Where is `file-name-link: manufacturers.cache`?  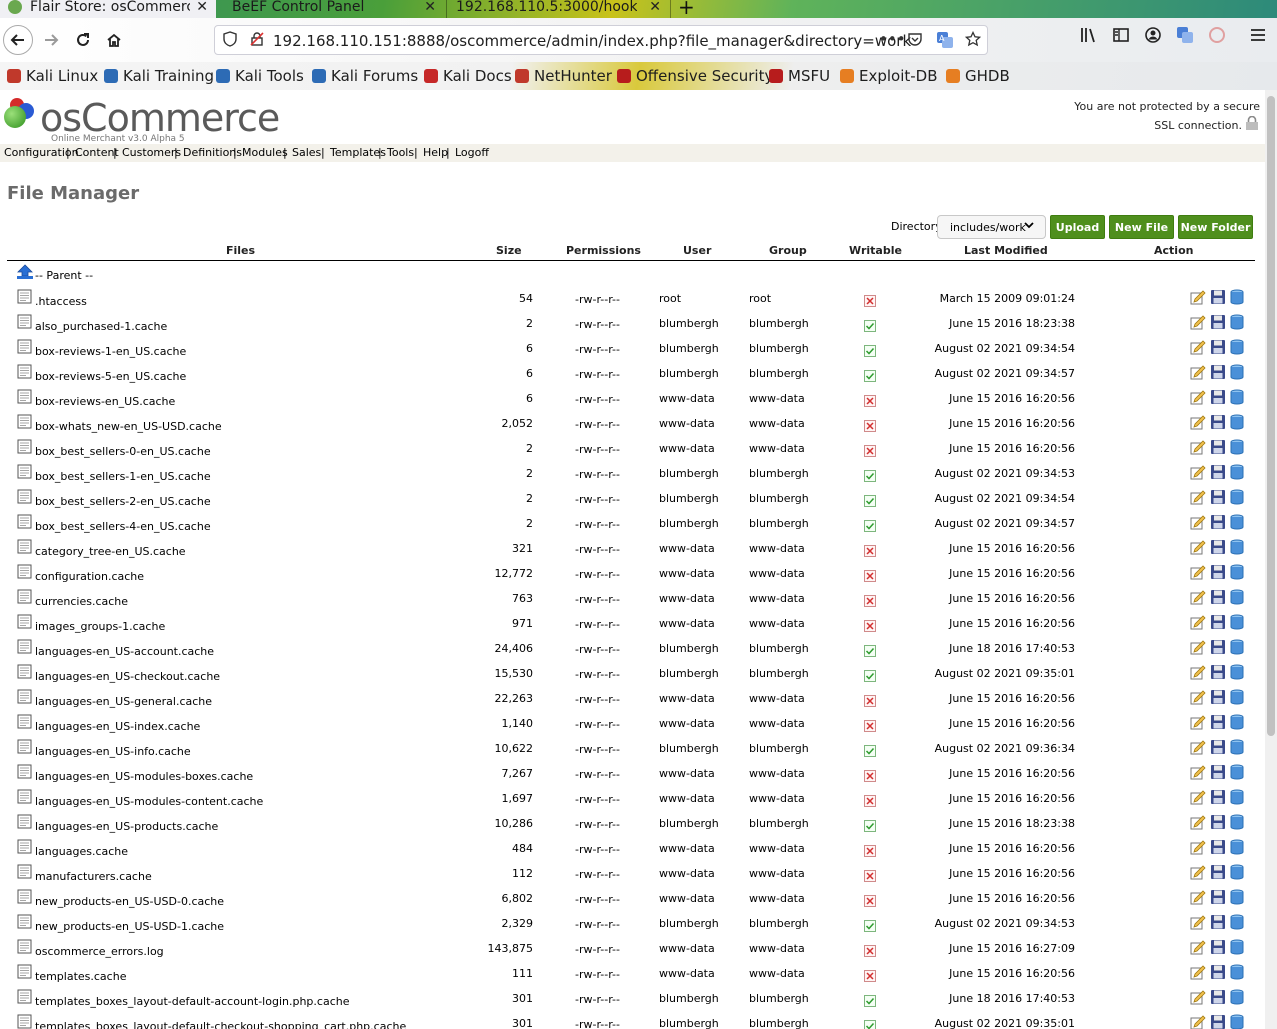
file-name-link: manufacturers.cache is located at coordinates (93, 876).